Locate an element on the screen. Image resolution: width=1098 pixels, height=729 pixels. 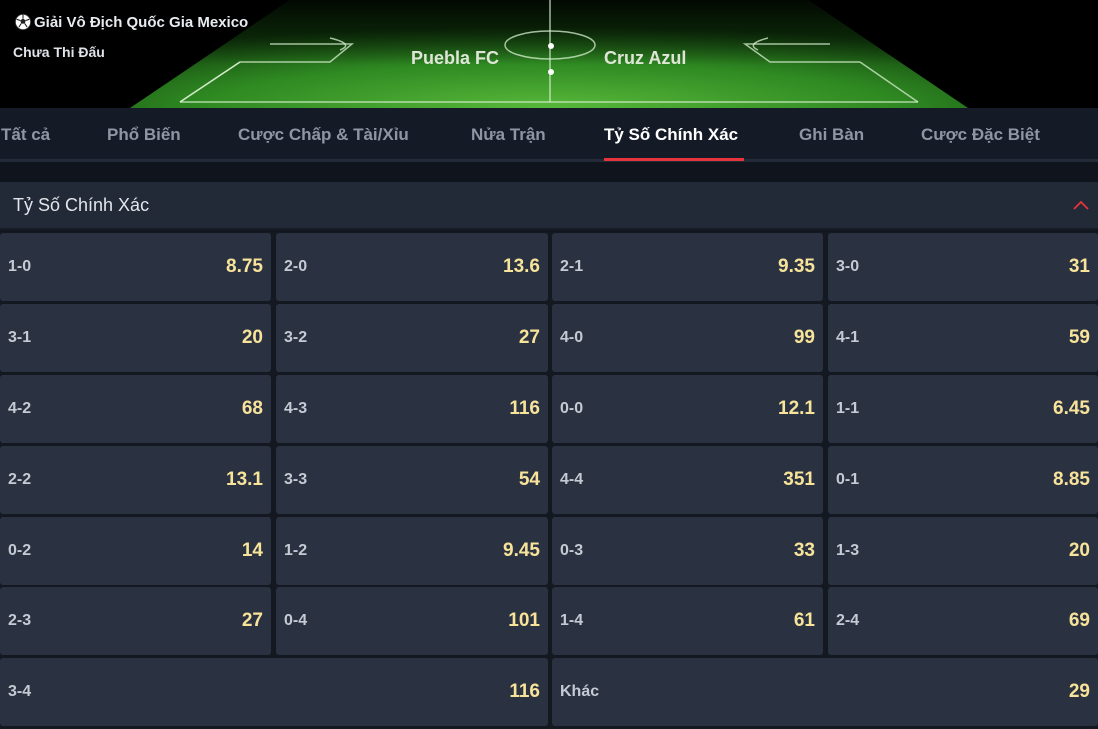
odds-value: 31 is located at coordinates (1079, 266).